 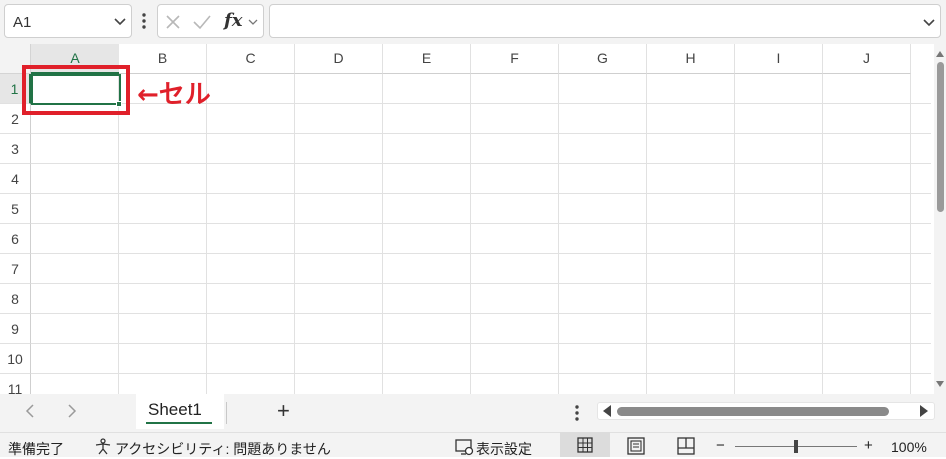 What do you see at coordinates (36, 449) in the screenshot?
I see `status-ready: 準備完了` at bounding box center [36, 449].